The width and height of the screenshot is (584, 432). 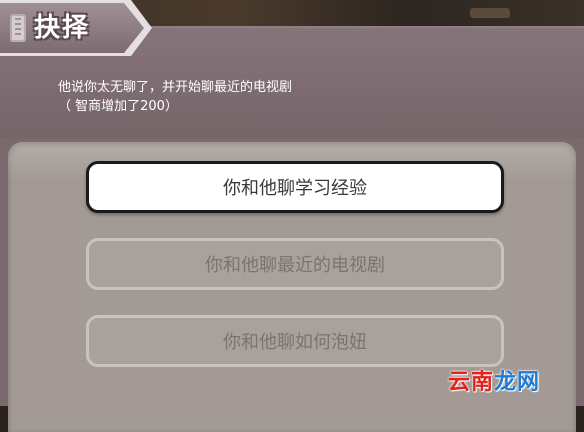 I want to click on choice-label: 你和他聊最近的电视剧, so click(x=295, y=265).